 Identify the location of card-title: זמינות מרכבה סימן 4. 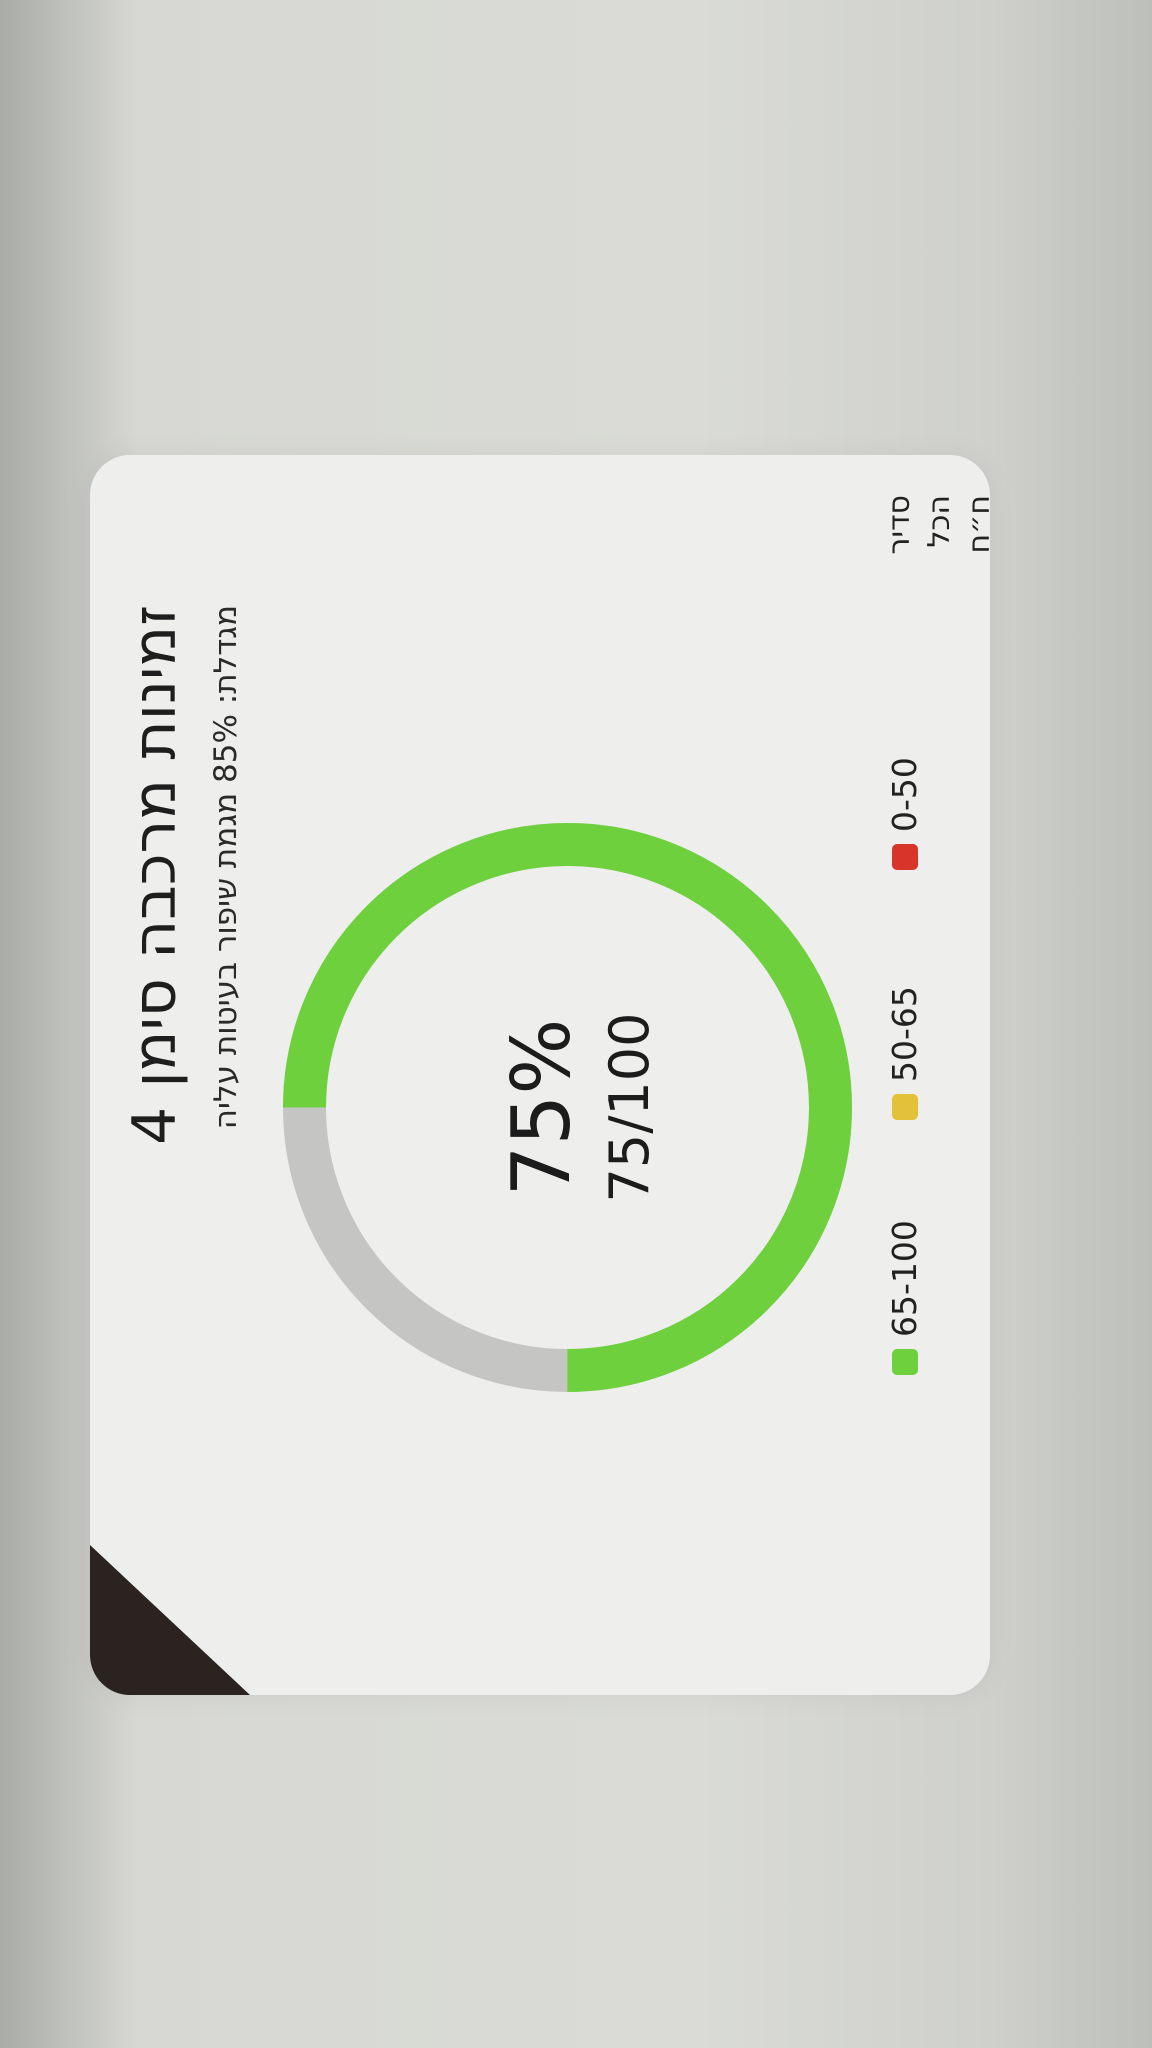
(155, 875).